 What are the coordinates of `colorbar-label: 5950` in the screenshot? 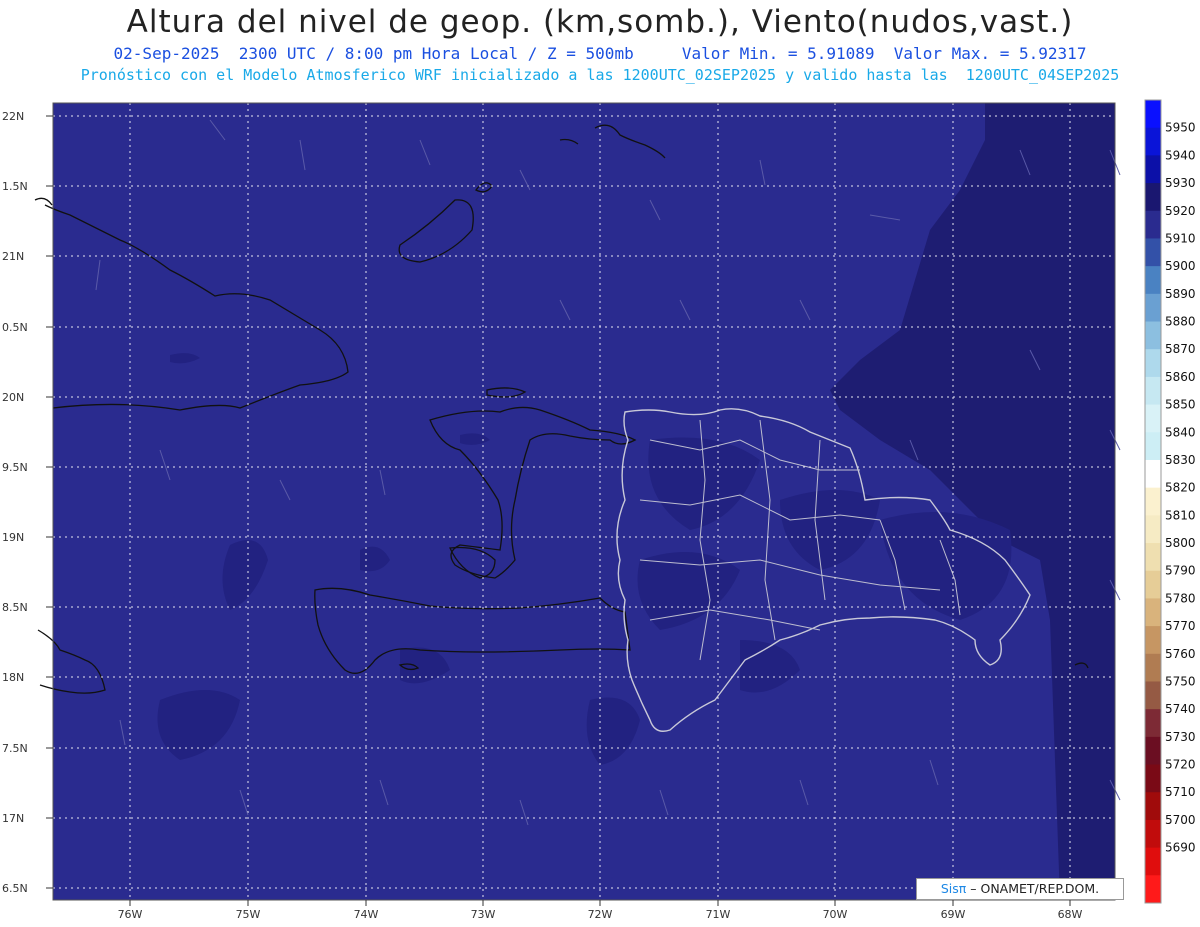 It's located at (1180, 128).